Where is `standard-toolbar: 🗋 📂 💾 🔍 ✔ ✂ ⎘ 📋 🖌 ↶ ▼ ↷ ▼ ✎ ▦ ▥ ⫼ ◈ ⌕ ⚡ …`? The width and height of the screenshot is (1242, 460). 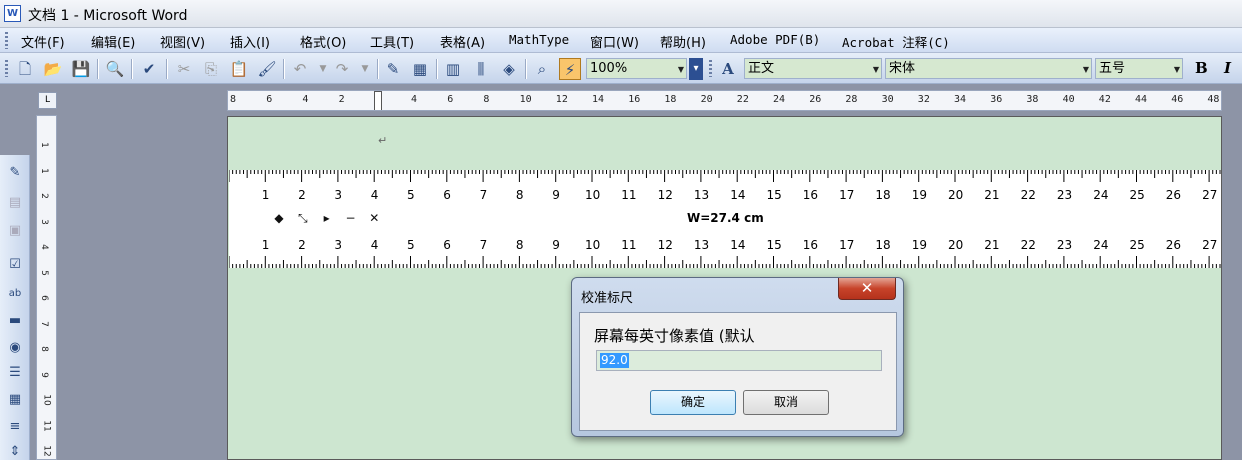 standard-toolbar: 🗋 📂 💾 🔍 ✔ ✂ ⎘ 📋 🖌 ↶ ▼ ↷ ▼ ✎ ▦ ▥ ⫼ ◈ ⌕ ⚡ … is located at coordinates (621, 68).